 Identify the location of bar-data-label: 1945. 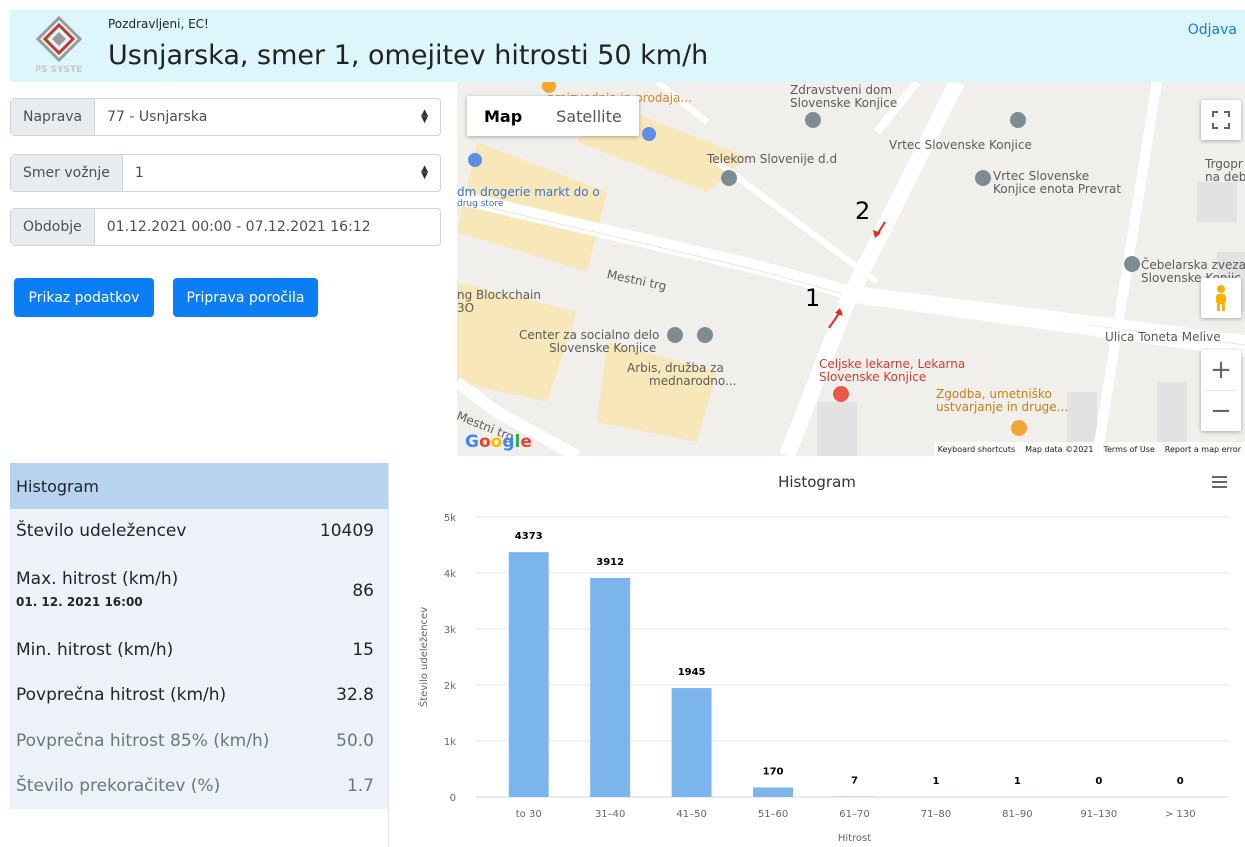
(692, 672).